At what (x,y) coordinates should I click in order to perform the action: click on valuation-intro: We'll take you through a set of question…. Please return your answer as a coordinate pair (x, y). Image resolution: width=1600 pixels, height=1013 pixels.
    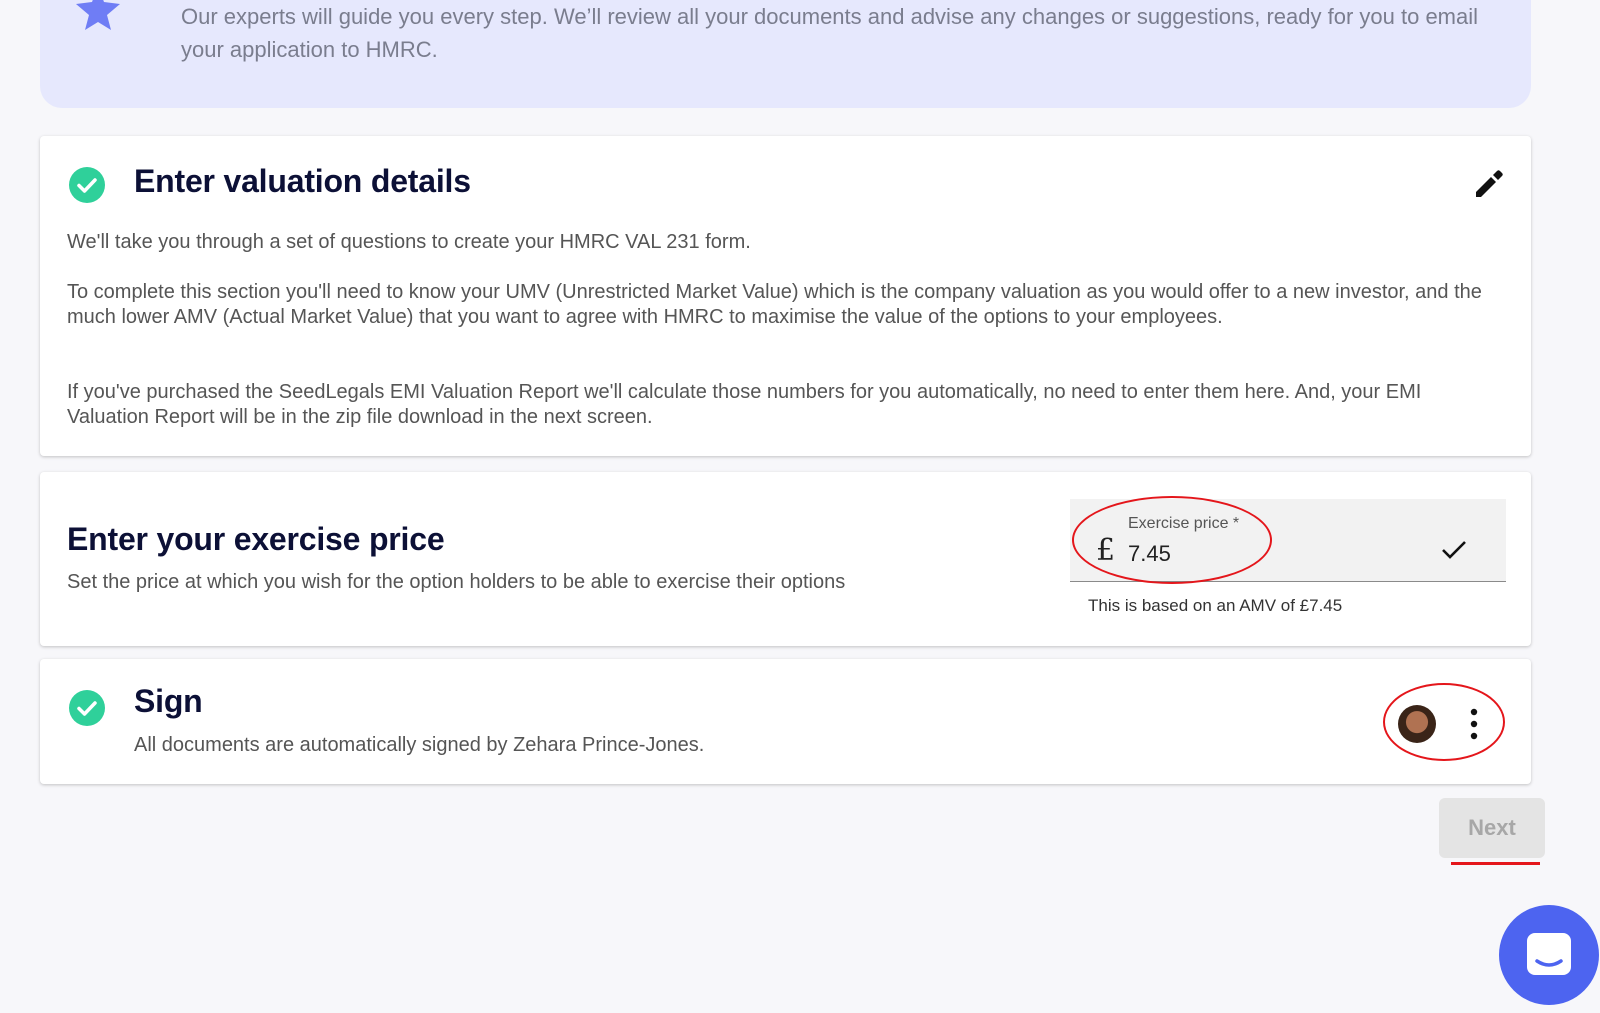
    Looking at the image, I should click on (409, 242).